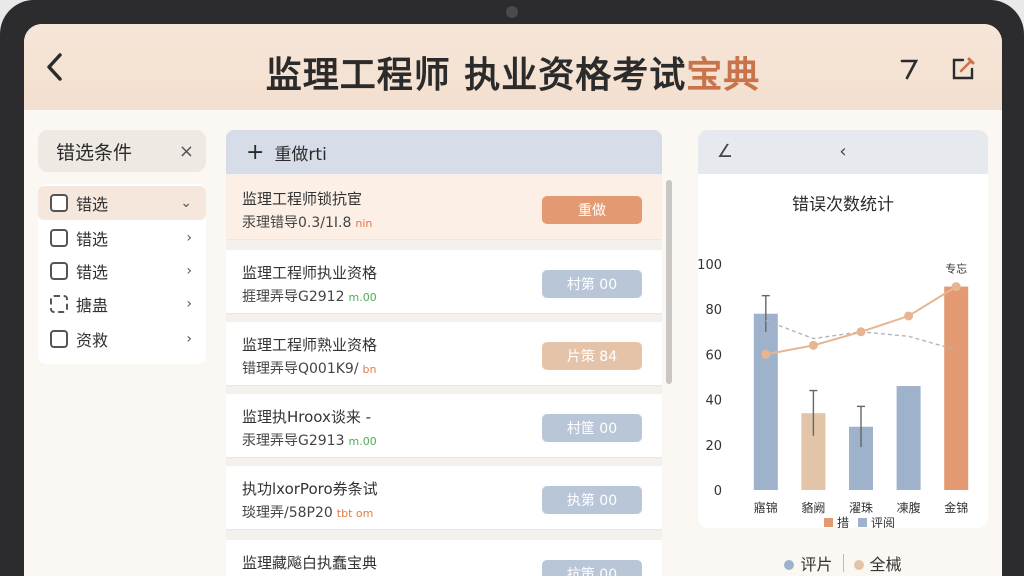  I want to click on item-subtitle: 汞理弄导G2913 m.00, so click(309, 440).